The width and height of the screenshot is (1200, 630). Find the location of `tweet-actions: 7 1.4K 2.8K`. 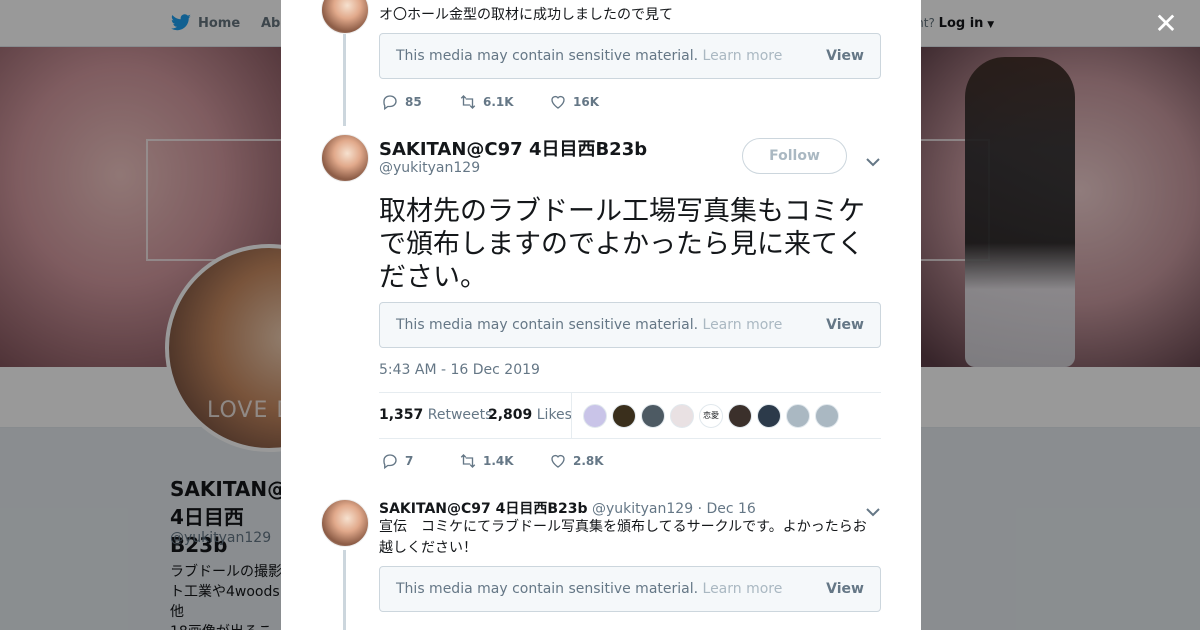

tweet-actions: 7 1.4K 2.8K is located at coordinates (504, 461).